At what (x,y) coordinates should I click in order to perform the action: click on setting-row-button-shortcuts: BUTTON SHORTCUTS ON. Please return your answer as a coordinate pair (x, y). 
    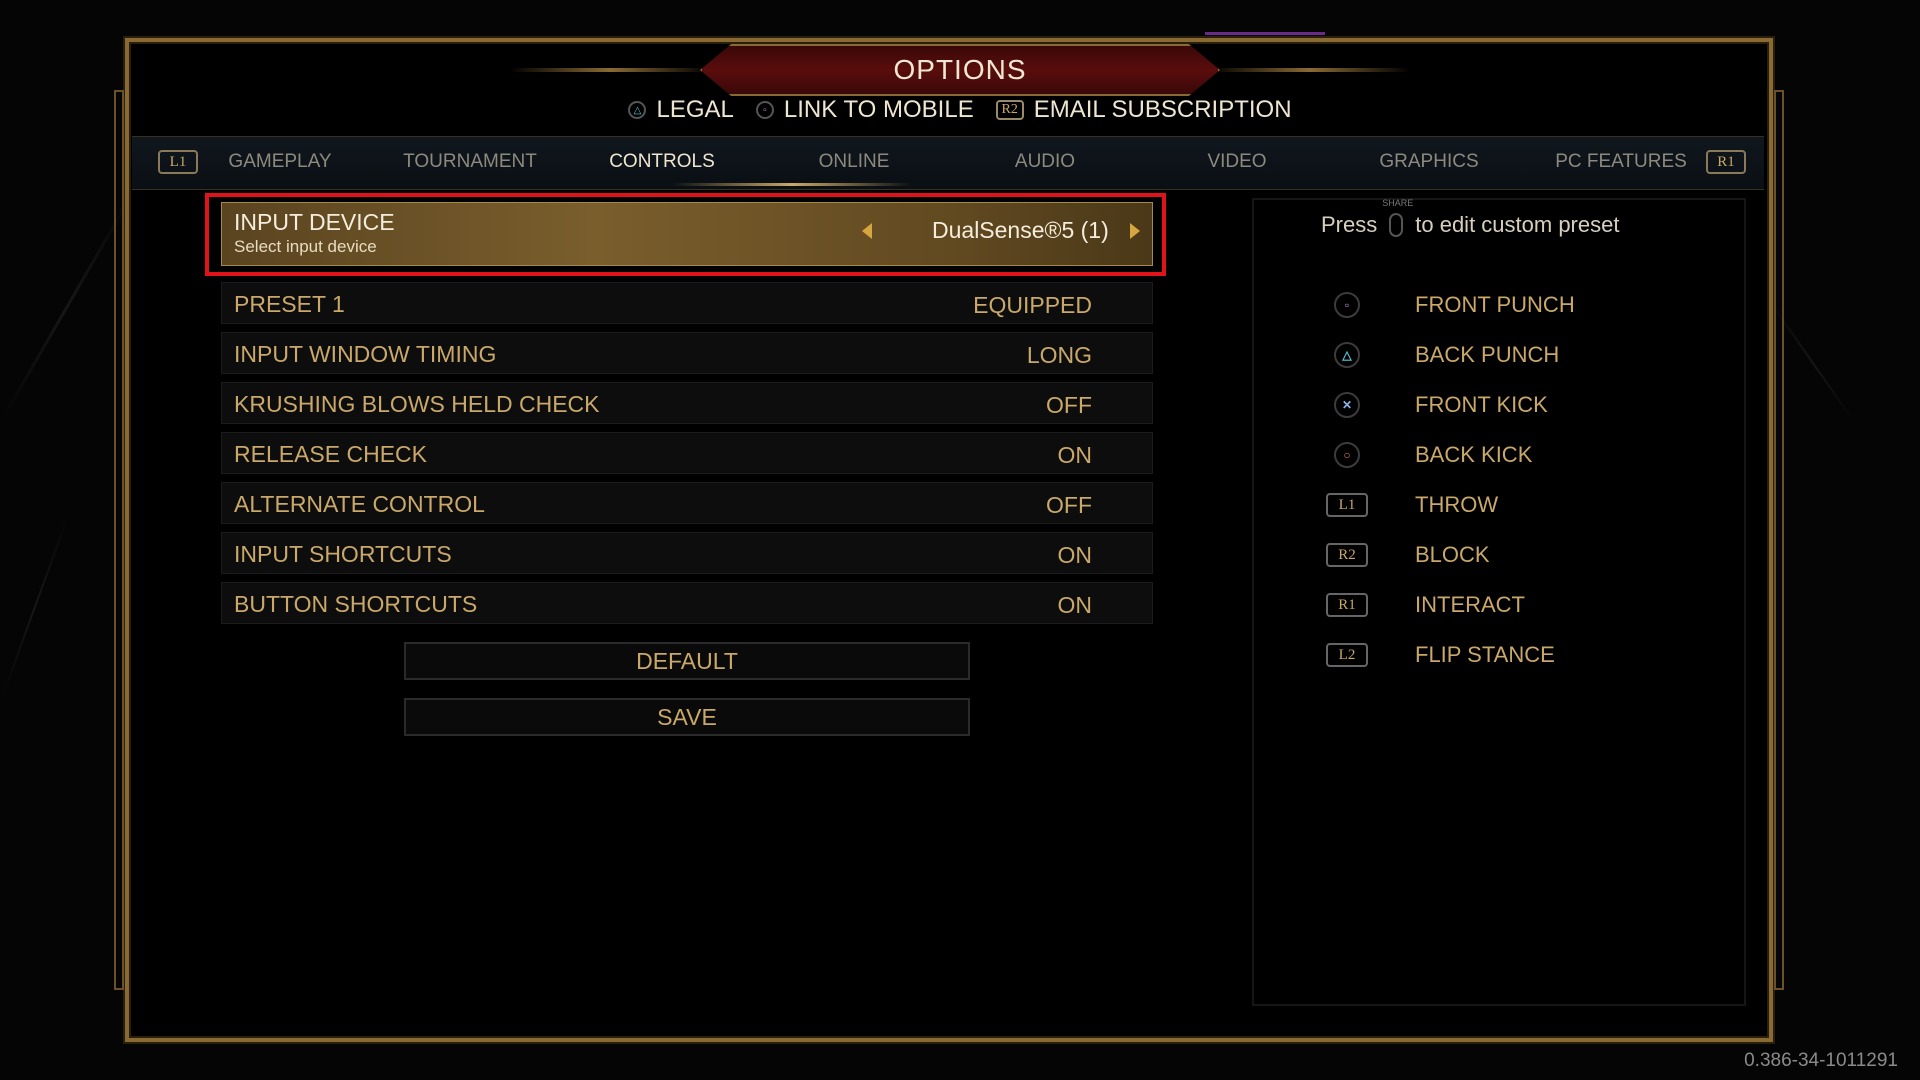
    Looking at the image, I should click on (687, 603).